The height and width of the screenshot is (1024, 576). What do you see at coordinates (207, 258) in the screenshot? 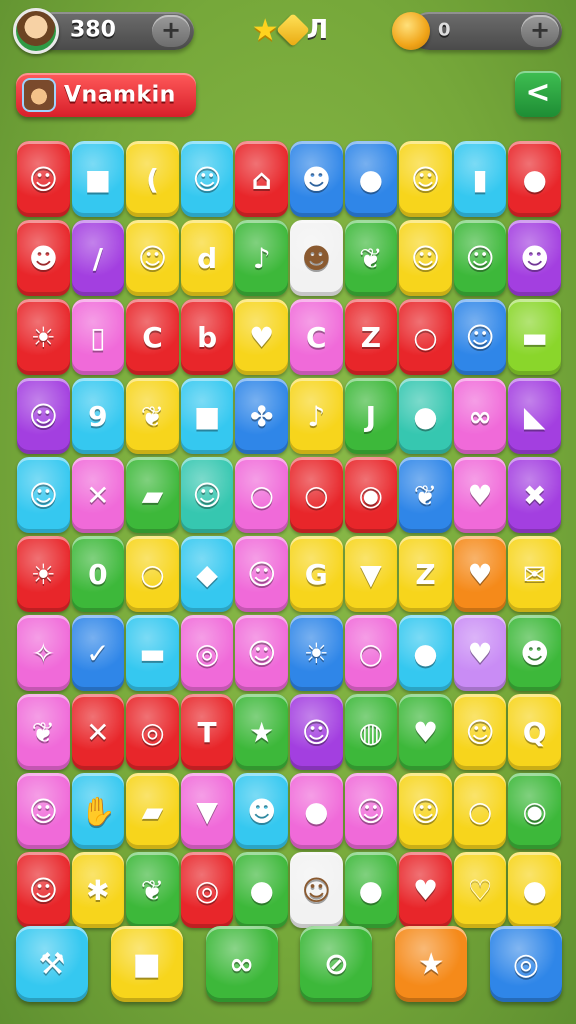
I see `tile-letter-d-icon: d` at bounding box center [207, 258].